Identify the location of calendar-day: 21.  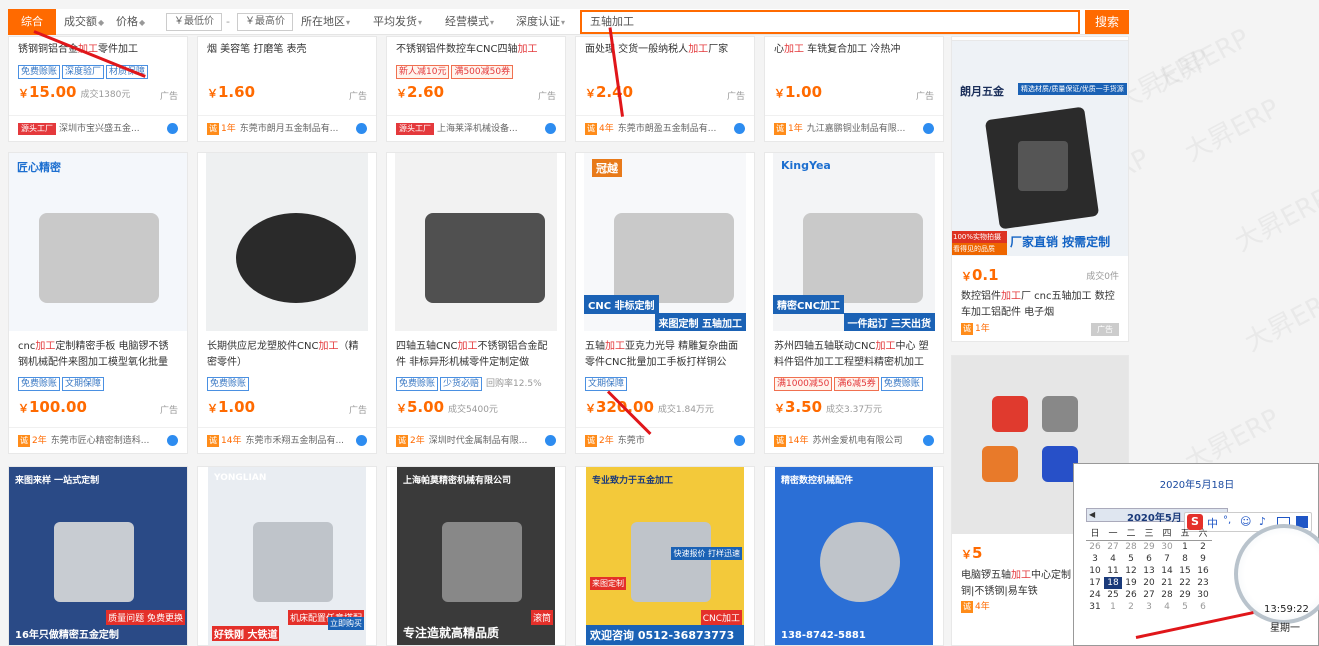
(1167, 583).